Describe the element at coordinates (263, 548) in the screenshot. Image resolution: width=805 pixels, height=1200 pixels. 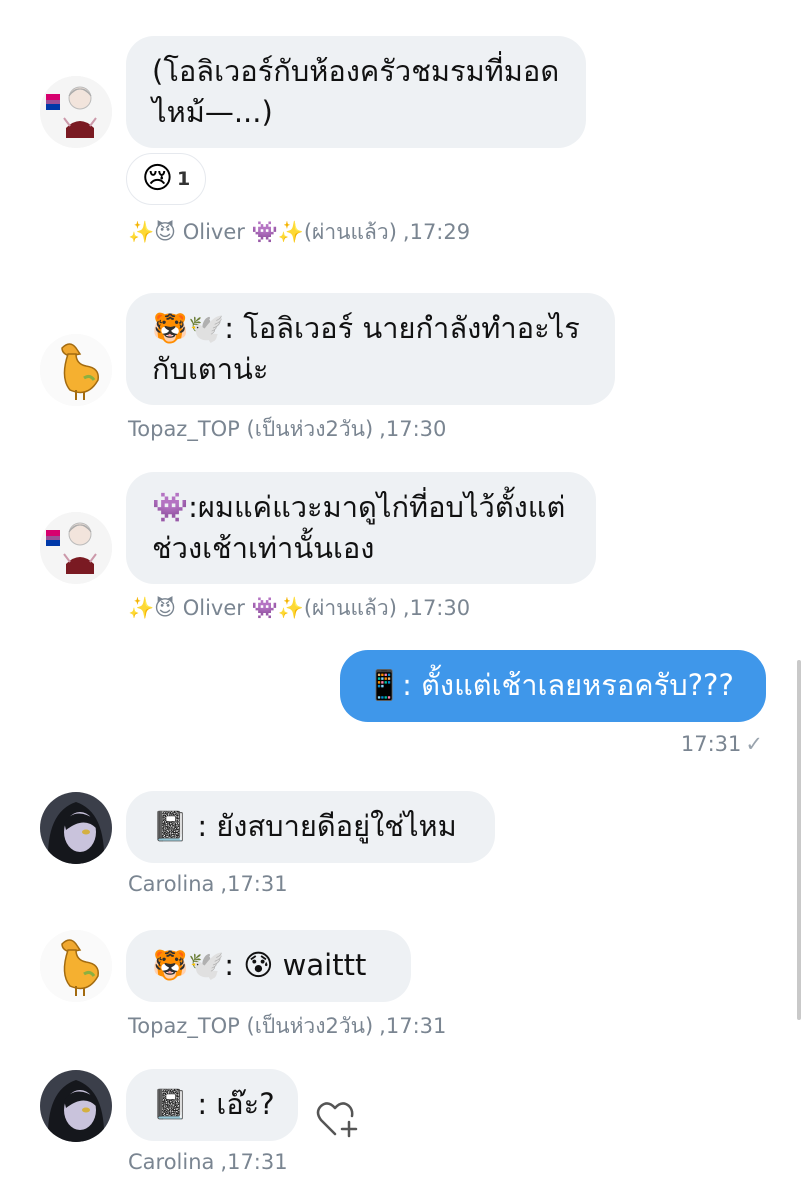
I see `message-text-line: ช่วงเช้าเท่านั้นเอง` at that location.